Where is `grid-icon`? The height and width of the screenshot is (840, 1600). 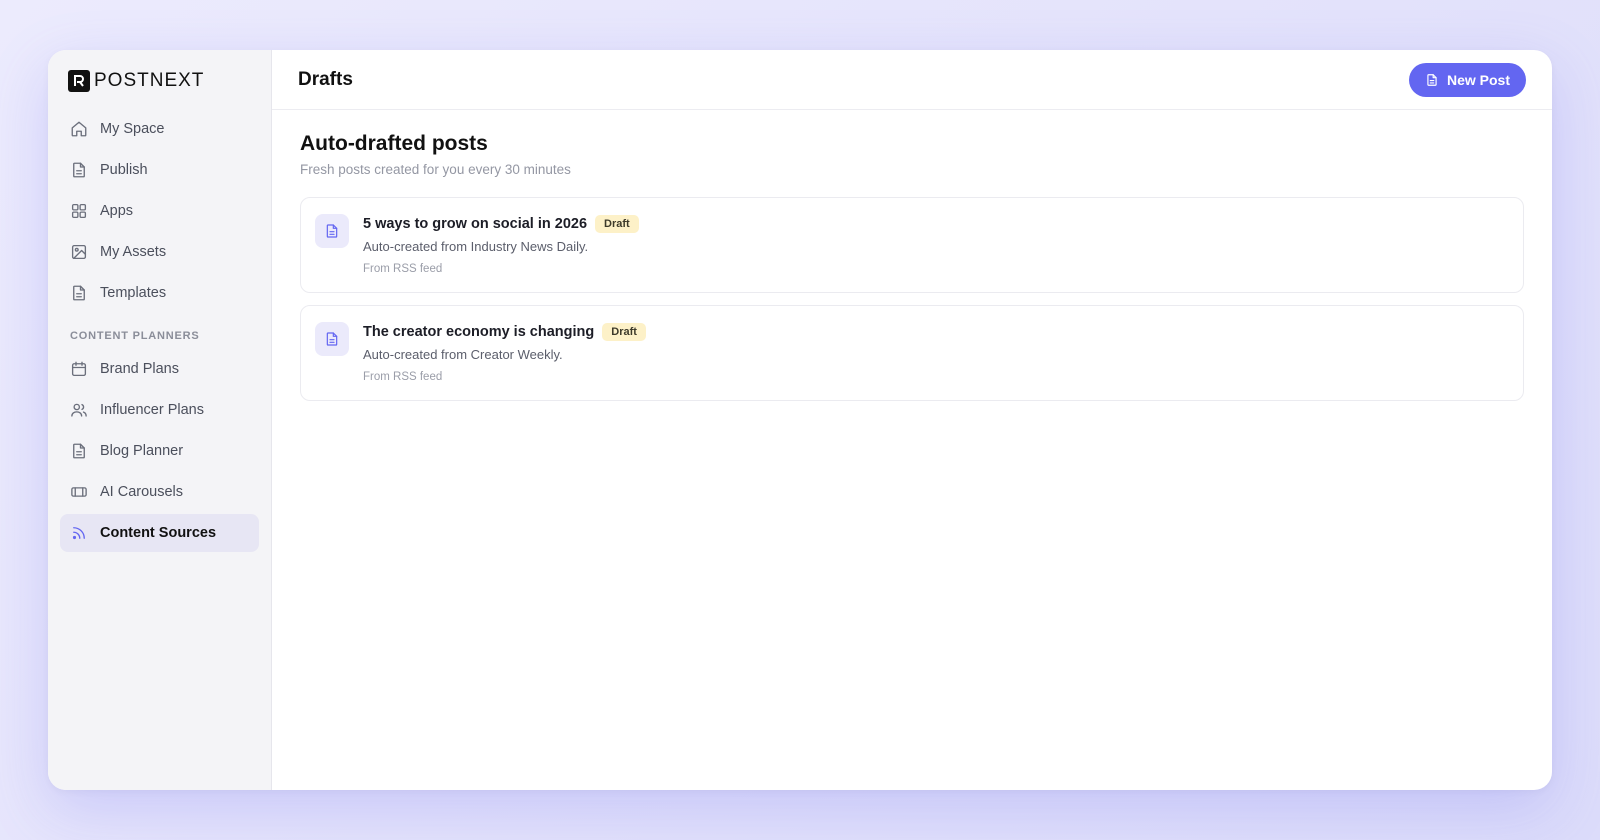 grid-icon is located at coordinates (79, 211).